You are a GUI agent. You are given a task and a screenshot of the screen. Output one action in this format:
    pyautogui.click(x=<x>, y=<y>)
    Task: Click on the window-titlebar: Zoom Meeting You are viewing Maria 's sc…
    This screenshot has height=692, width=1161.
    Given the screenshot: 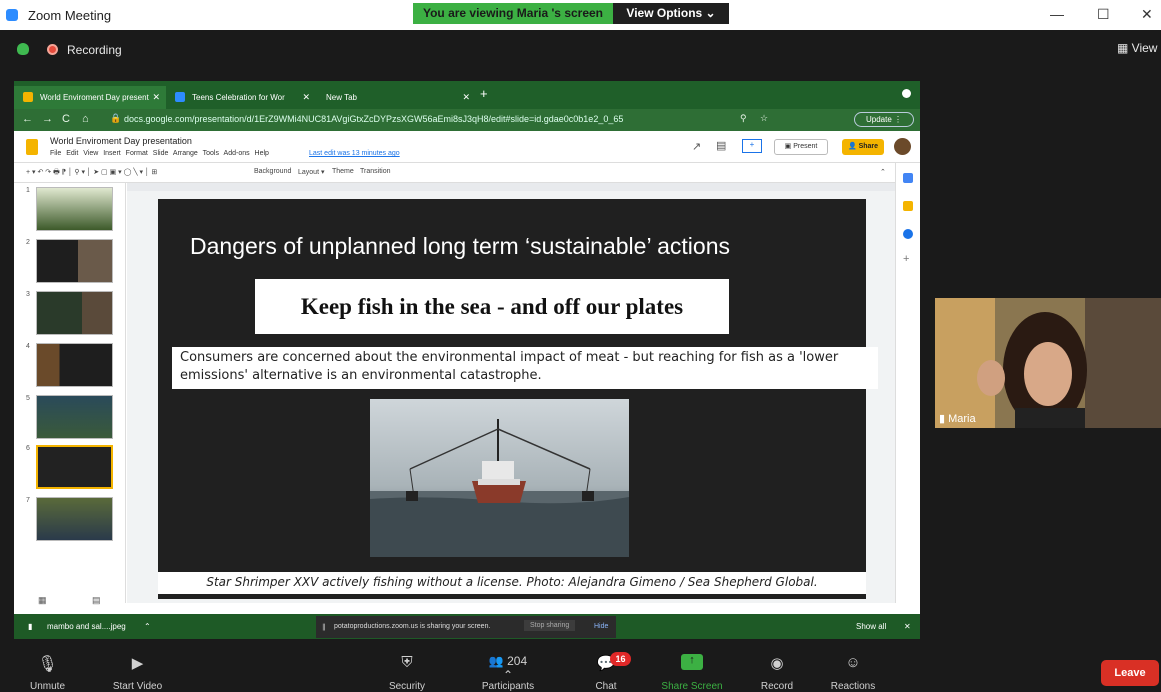 What is the action you would take?
    pyautogui.click(x=580, y=15)
    